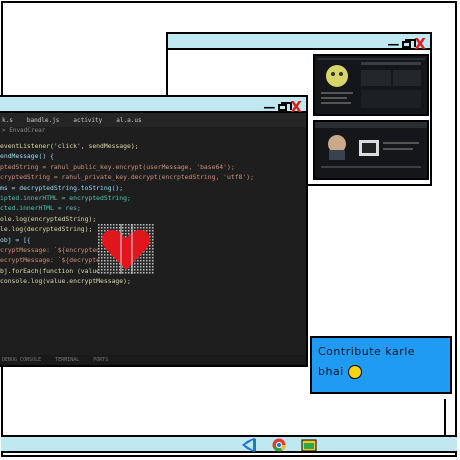 The width and height of the screenshot is (460, 460). Describe the element at coordinates (153, 198) in the screenshot. I see `code-line: ipted.innerHTML = encryptedString;` at that location.